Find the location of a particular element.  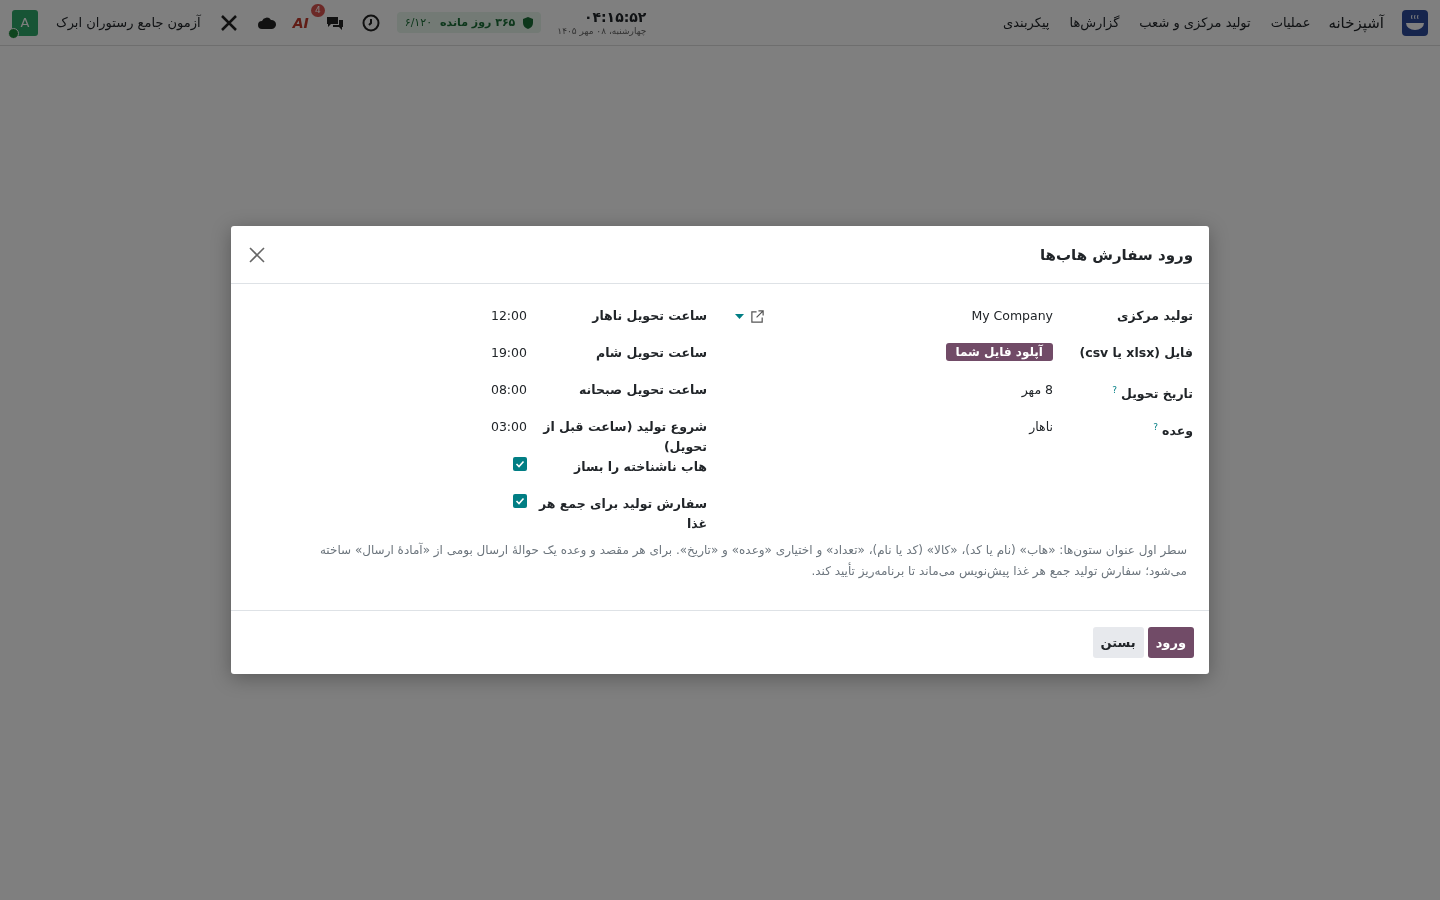

field-label: هاب ناشناخته را بساز is located at coordinates (639, 467).